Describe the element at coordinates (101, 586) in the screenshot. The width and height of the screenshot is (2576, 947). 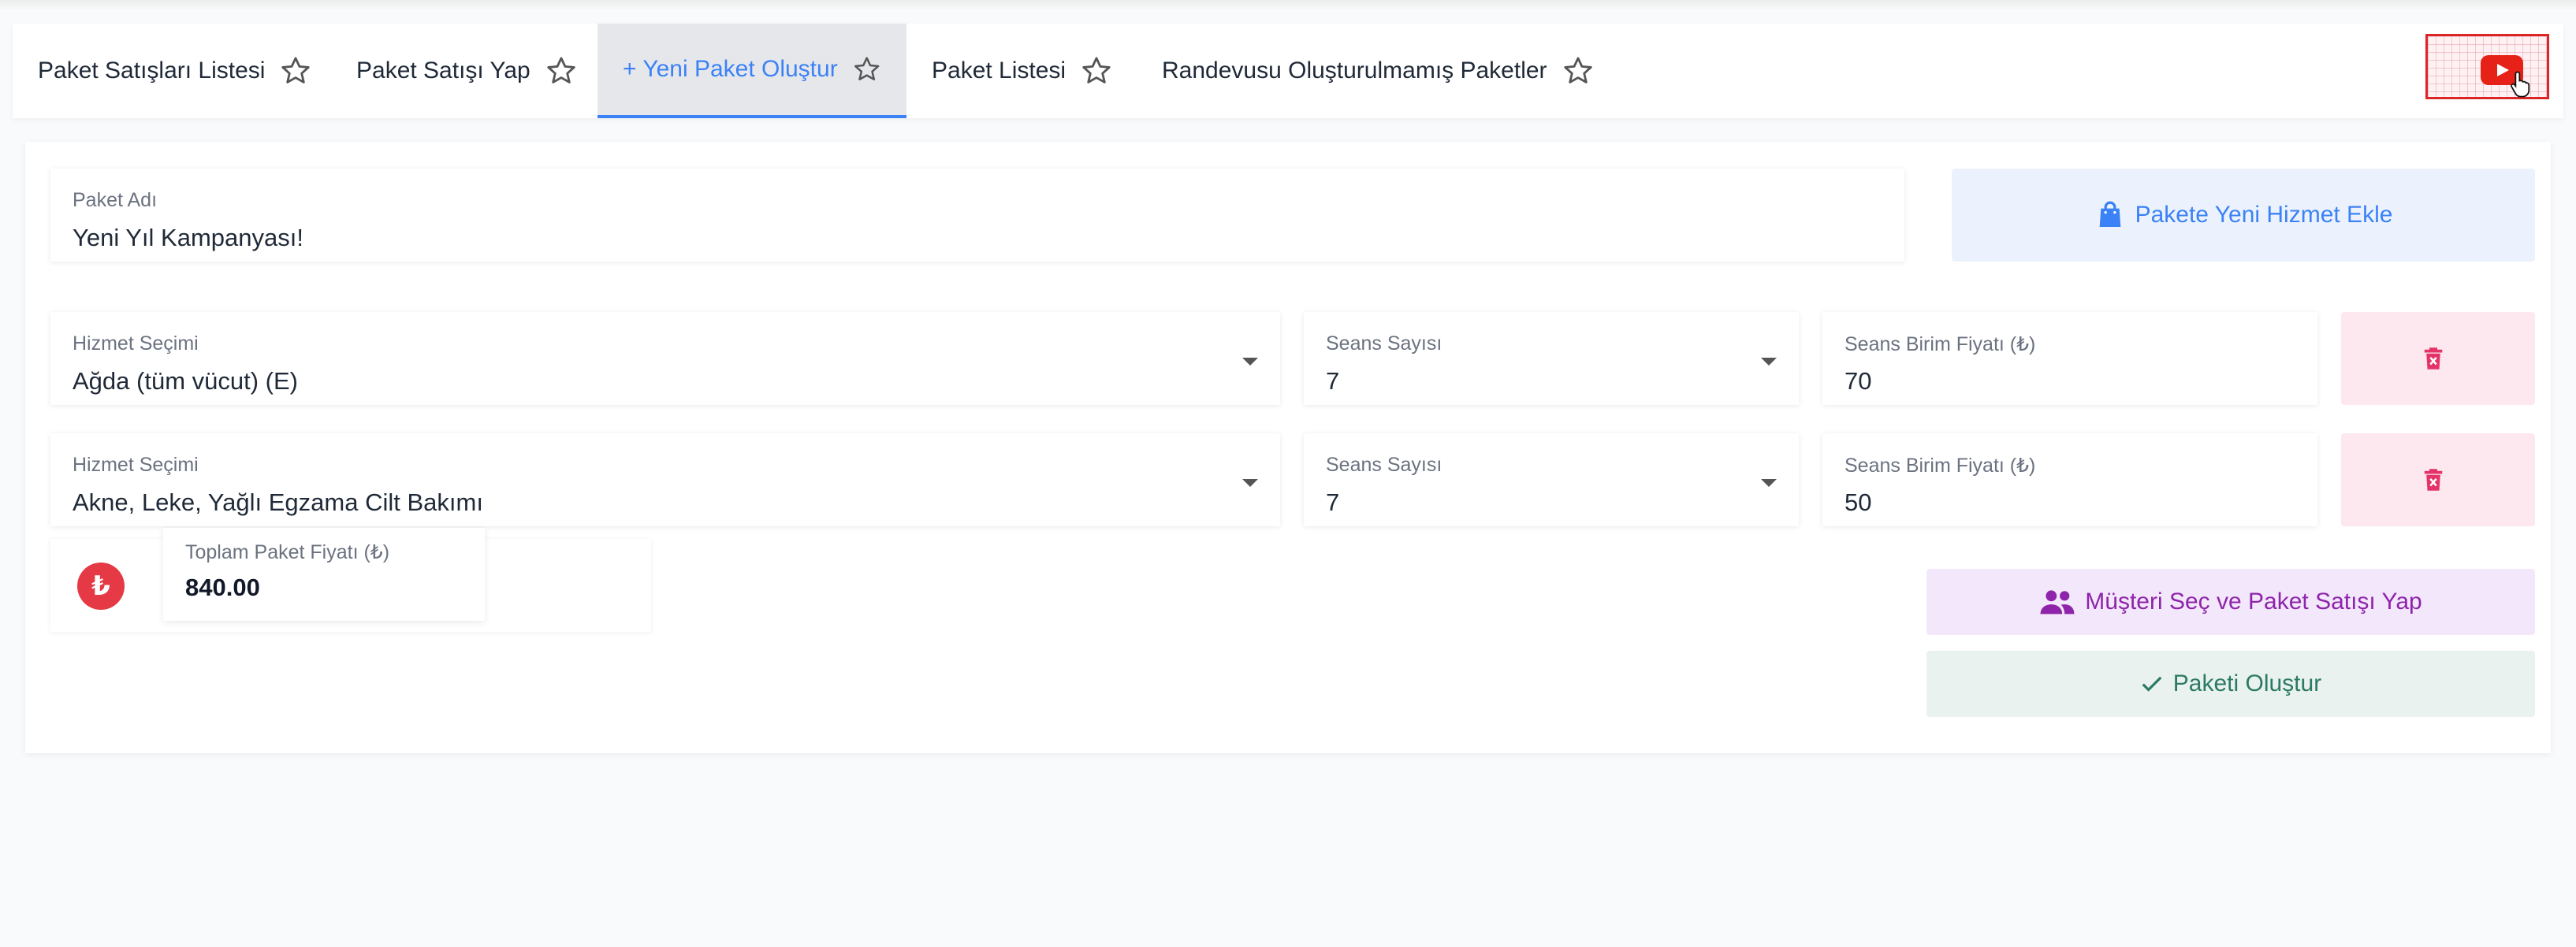
I see `lira-icon: ₺` at that location.